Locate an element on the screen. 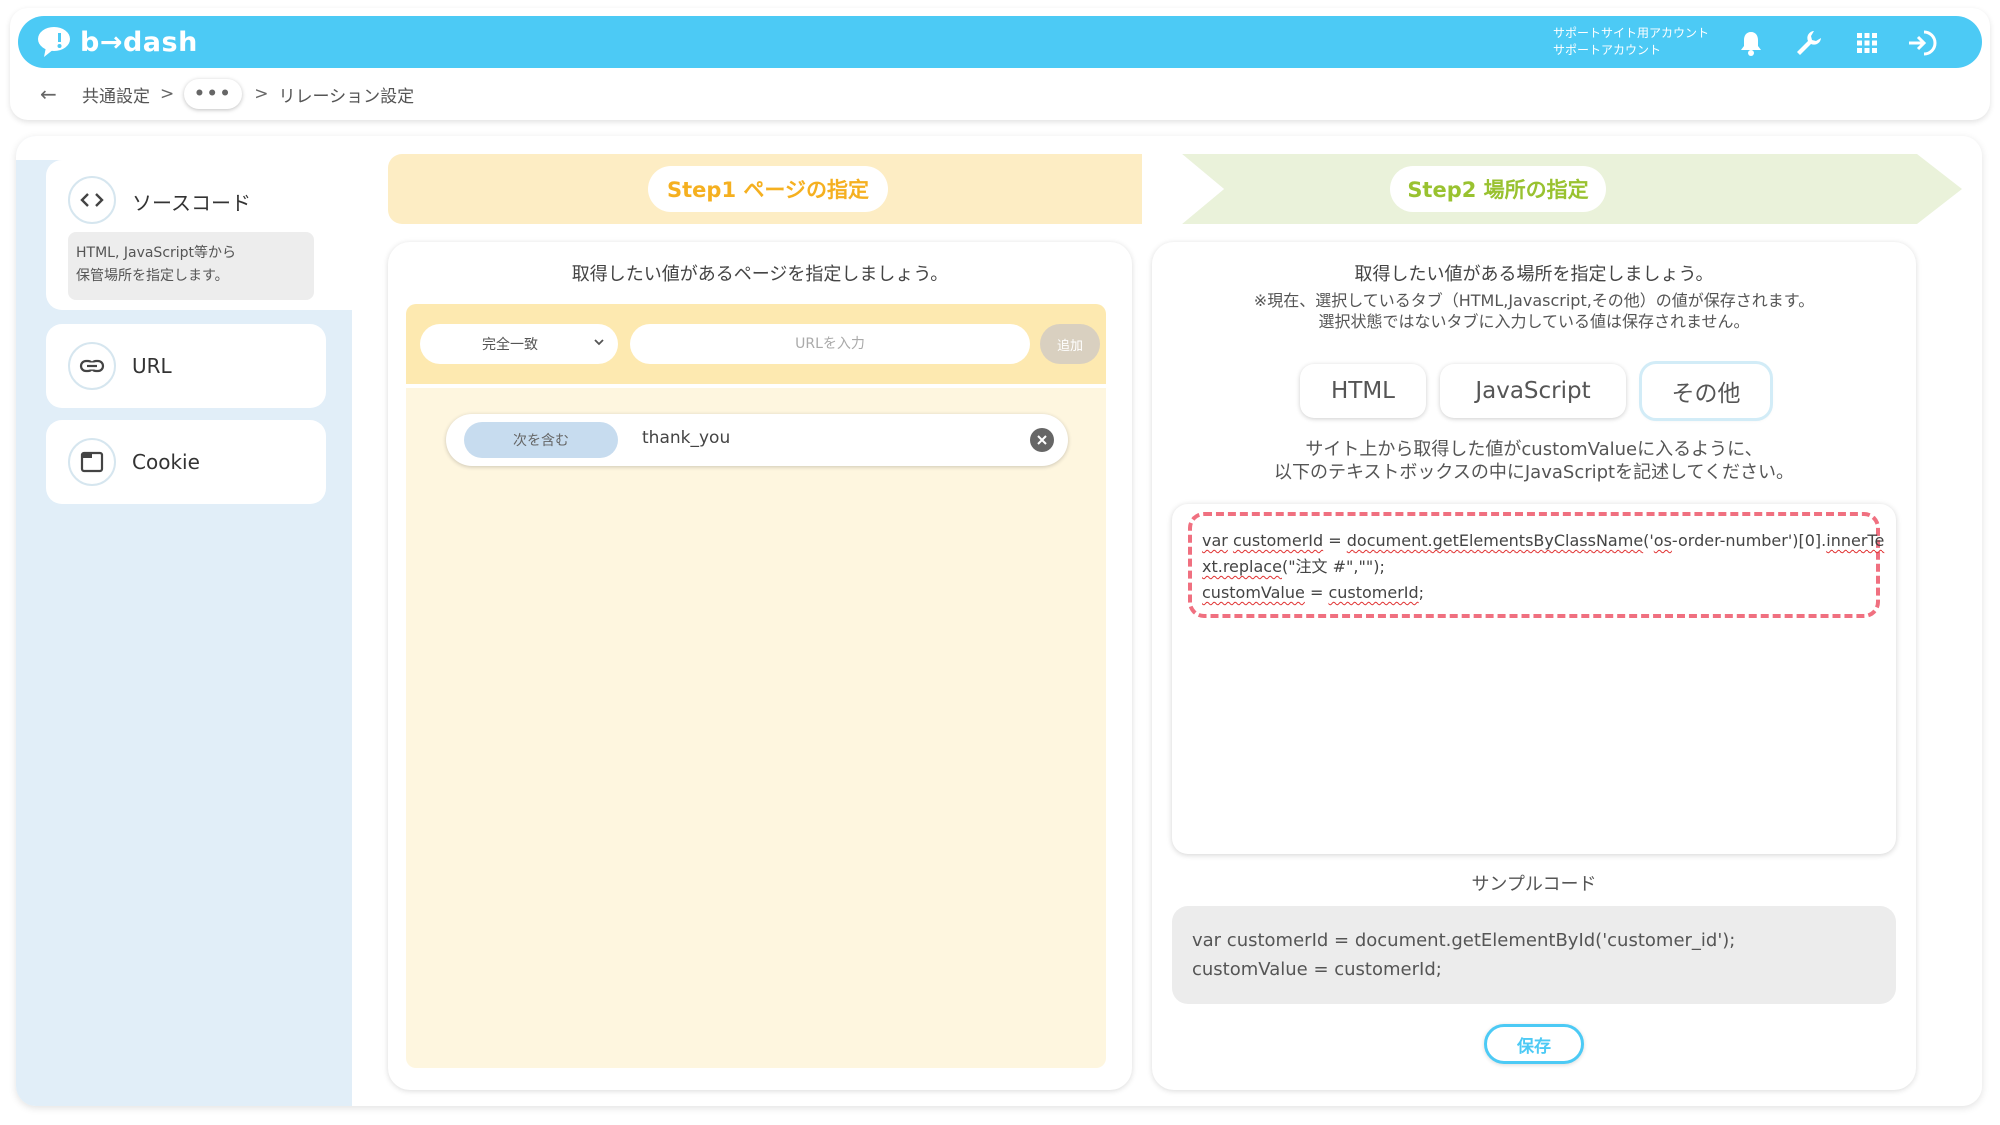  code-token: customValue is located at coordinates (1253, 592).